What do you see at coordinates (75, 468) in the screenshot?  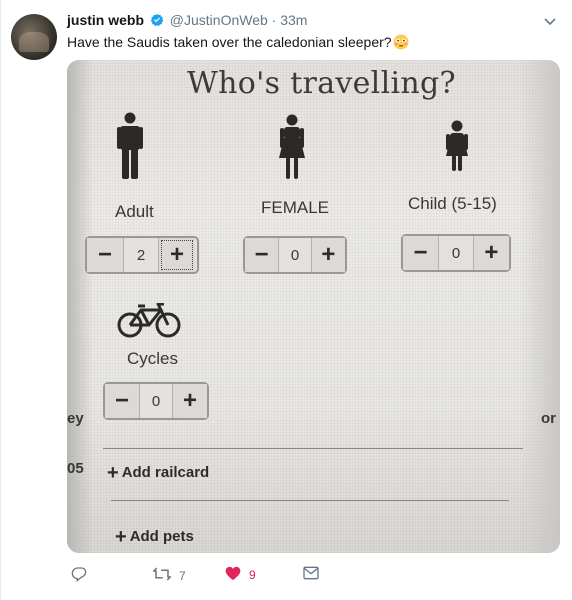 I see `cropped-text-left-2: 05` at bounding box center [75, 468].